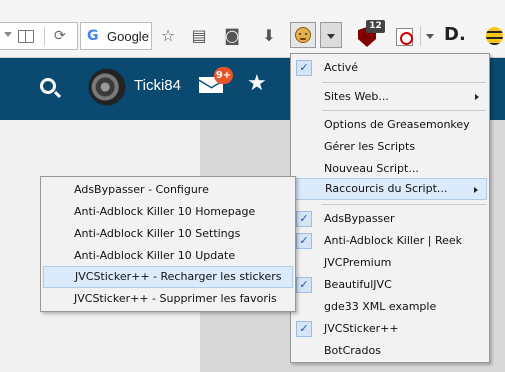  I want to click on menu-item-script-anti-adblock-killer: ✓ Anti-Adblock Killer | Reek, so click(390, 241).